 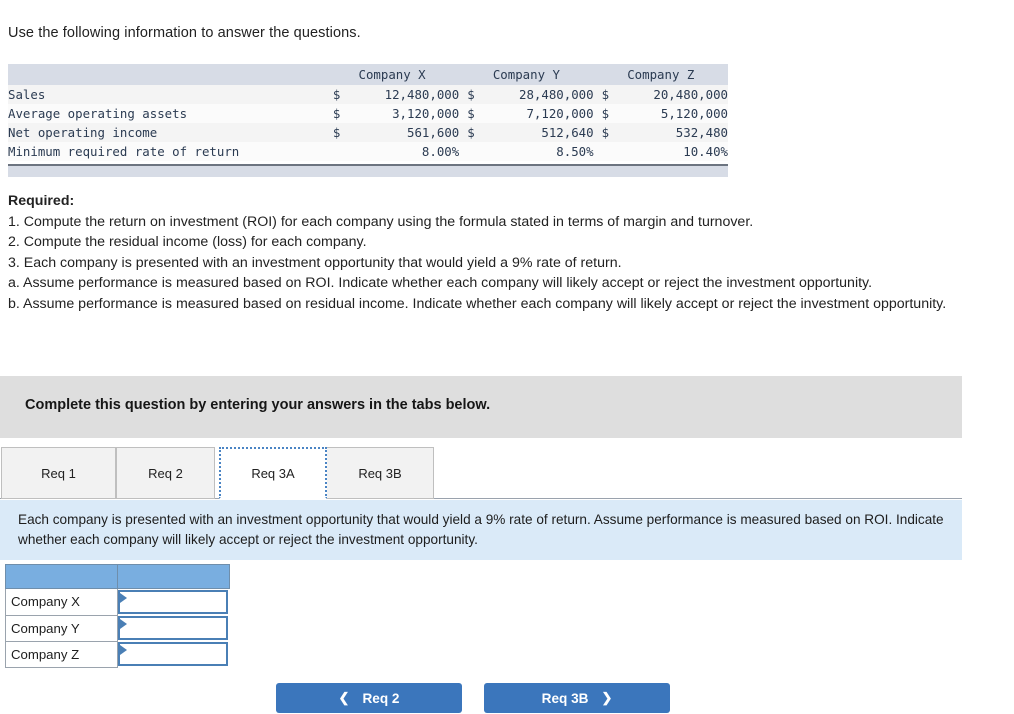 I want to click on tab-req-3a: Req 3A, so click(x=273, y=473).